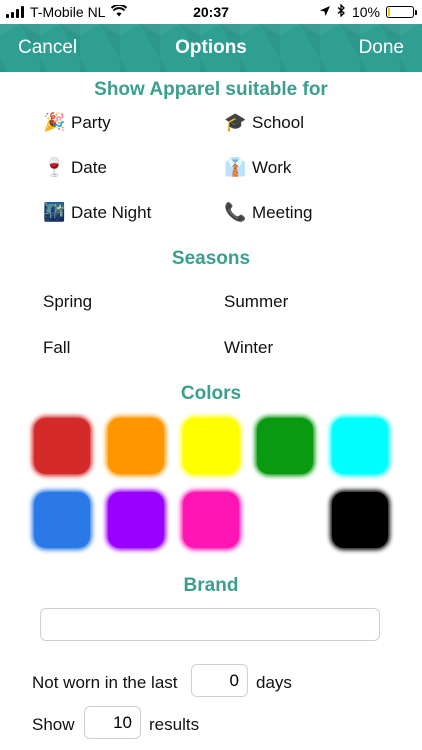 The width and height of the screenshot is (422, 750). What do you see at coordinates (47, 48) in the screenshot?
I see `cancel-button: Cancel` at bounding box center [47, 48].